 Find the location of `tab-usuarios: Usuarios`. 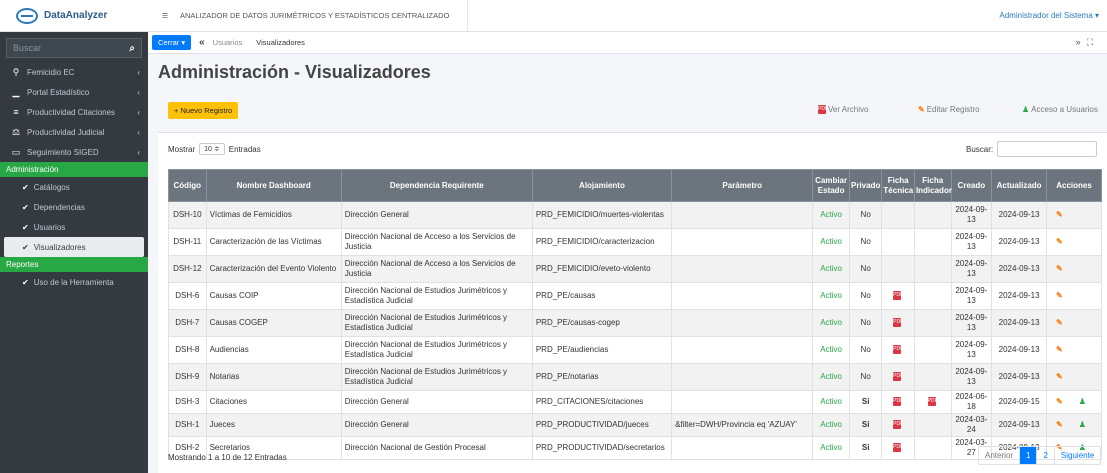

tab-usuarios: Usuarios is located at coordinates (228, 42).